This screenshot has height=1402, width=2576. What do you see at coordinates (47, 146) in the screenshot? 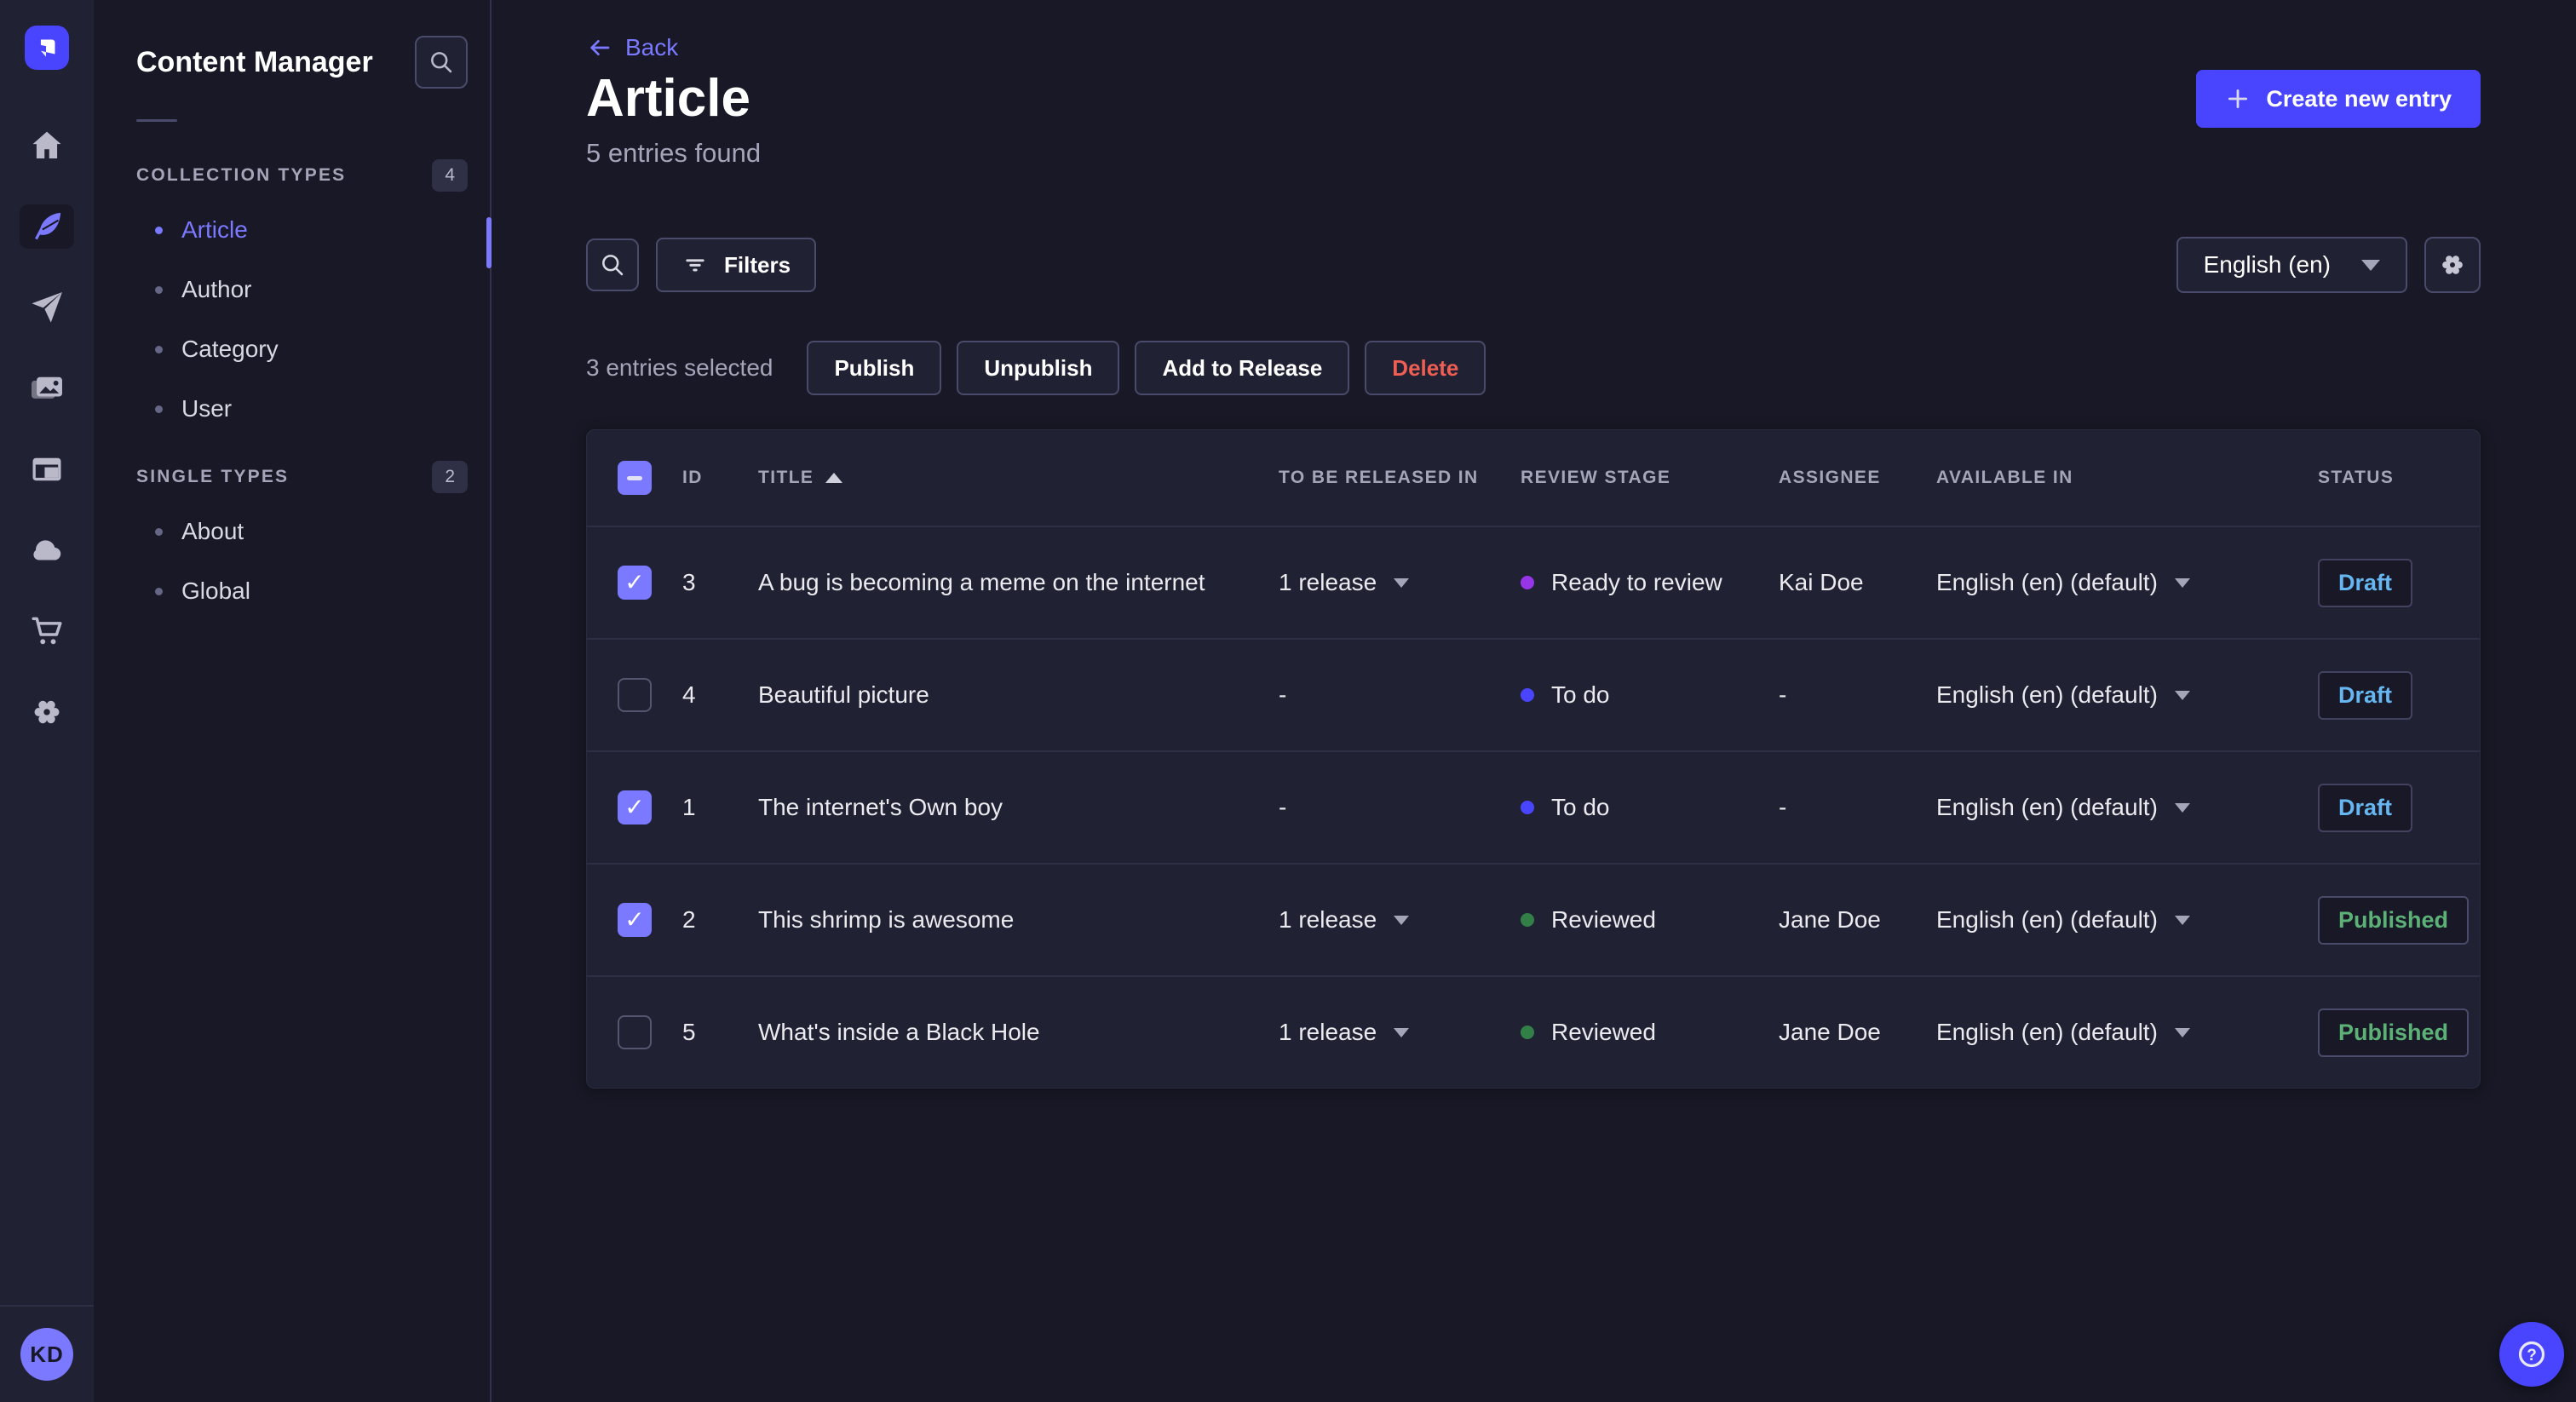
I see `home-icon` at bounding box center [47, 146].